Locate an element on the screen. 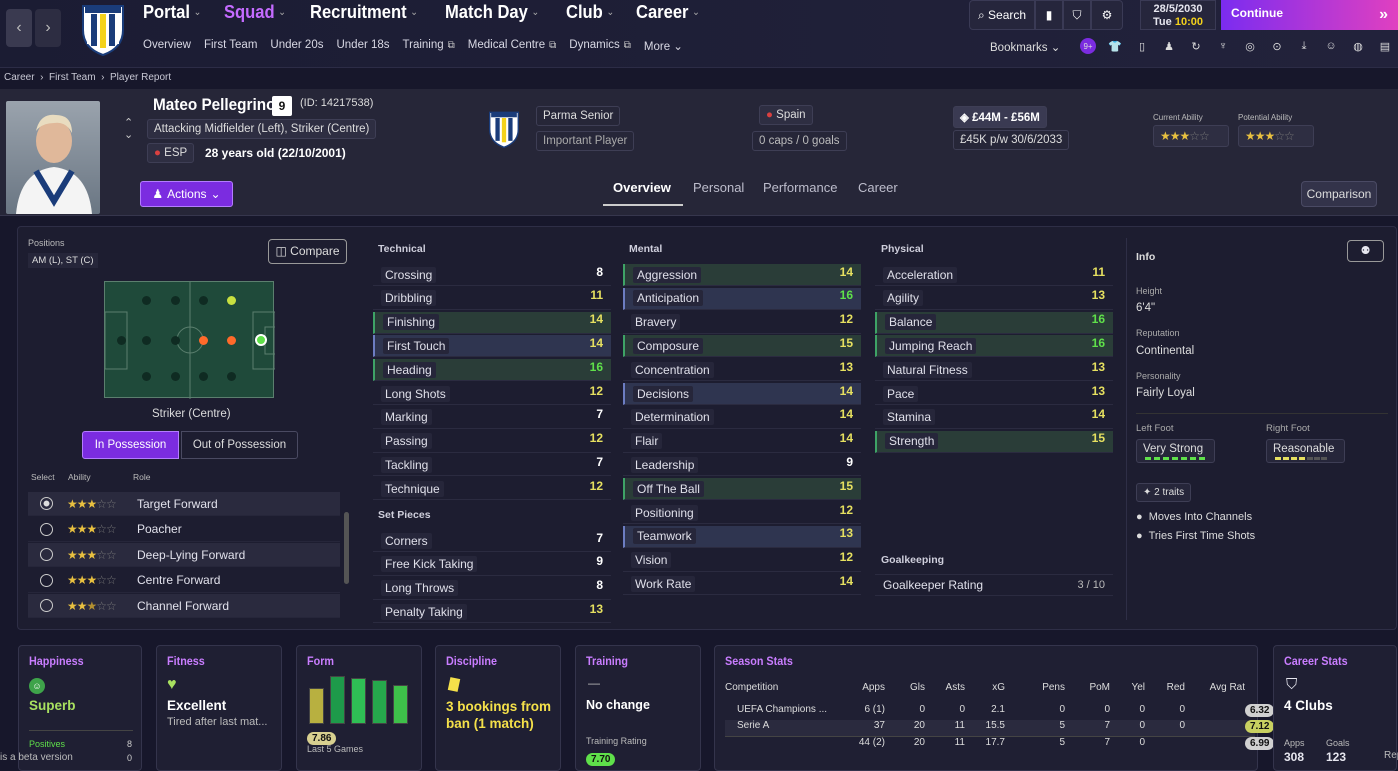  clipboard-icon: ▤ is located at coordinates (1385, 46).